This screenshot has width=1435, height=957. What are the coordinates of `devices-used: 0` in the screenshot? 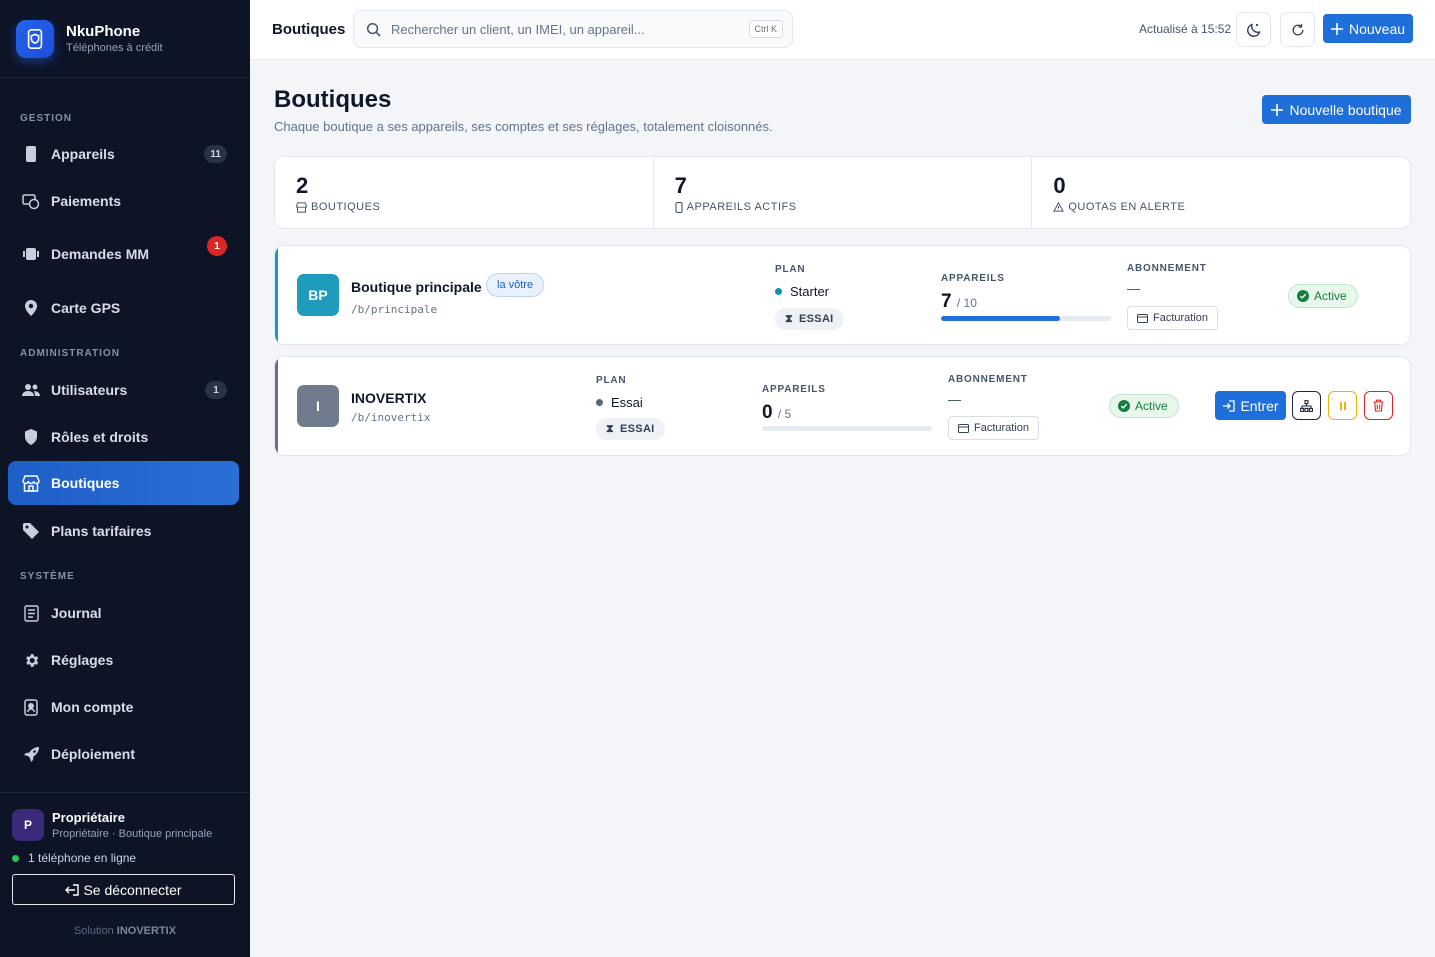 It's located at (767, 412).